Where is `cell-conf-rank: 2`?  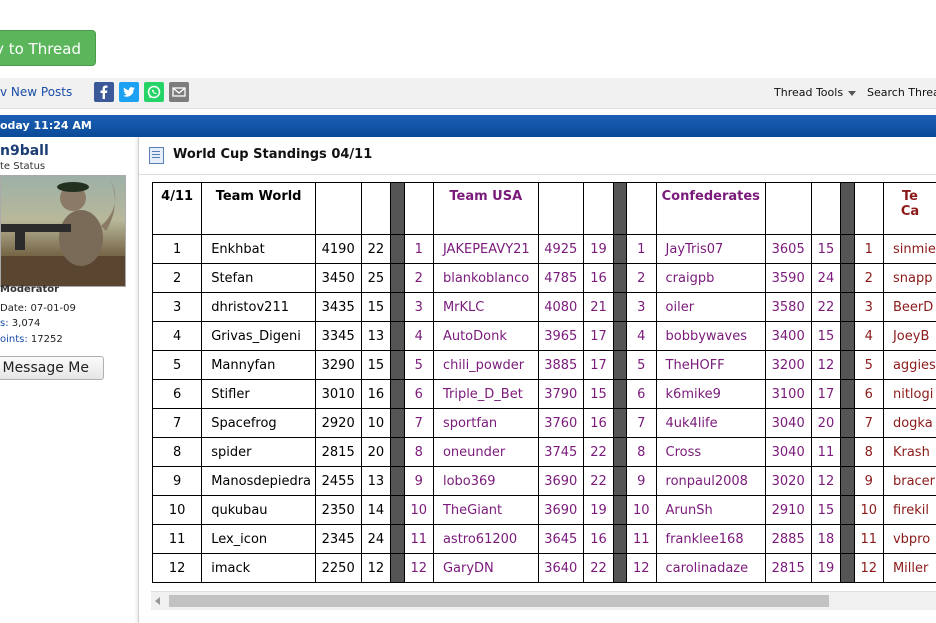
cell-conf-rank: 2 is located at coordinates (641, 278).